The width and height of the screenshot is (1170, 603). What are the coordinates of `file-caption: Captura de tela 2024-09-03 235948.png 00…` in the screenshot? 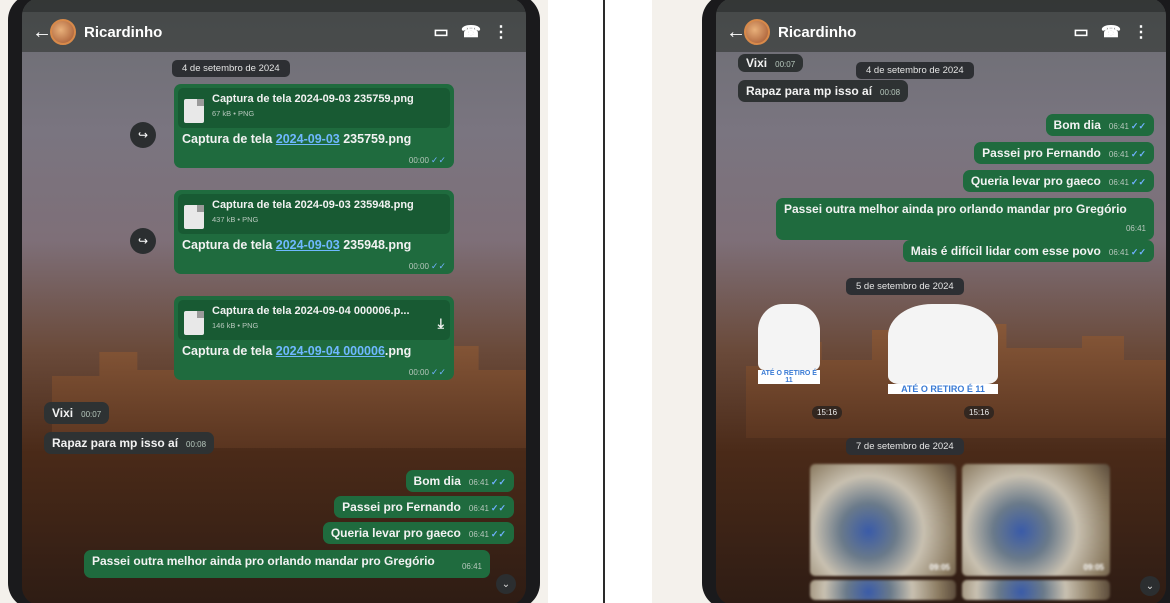 It's located at (314, 254).